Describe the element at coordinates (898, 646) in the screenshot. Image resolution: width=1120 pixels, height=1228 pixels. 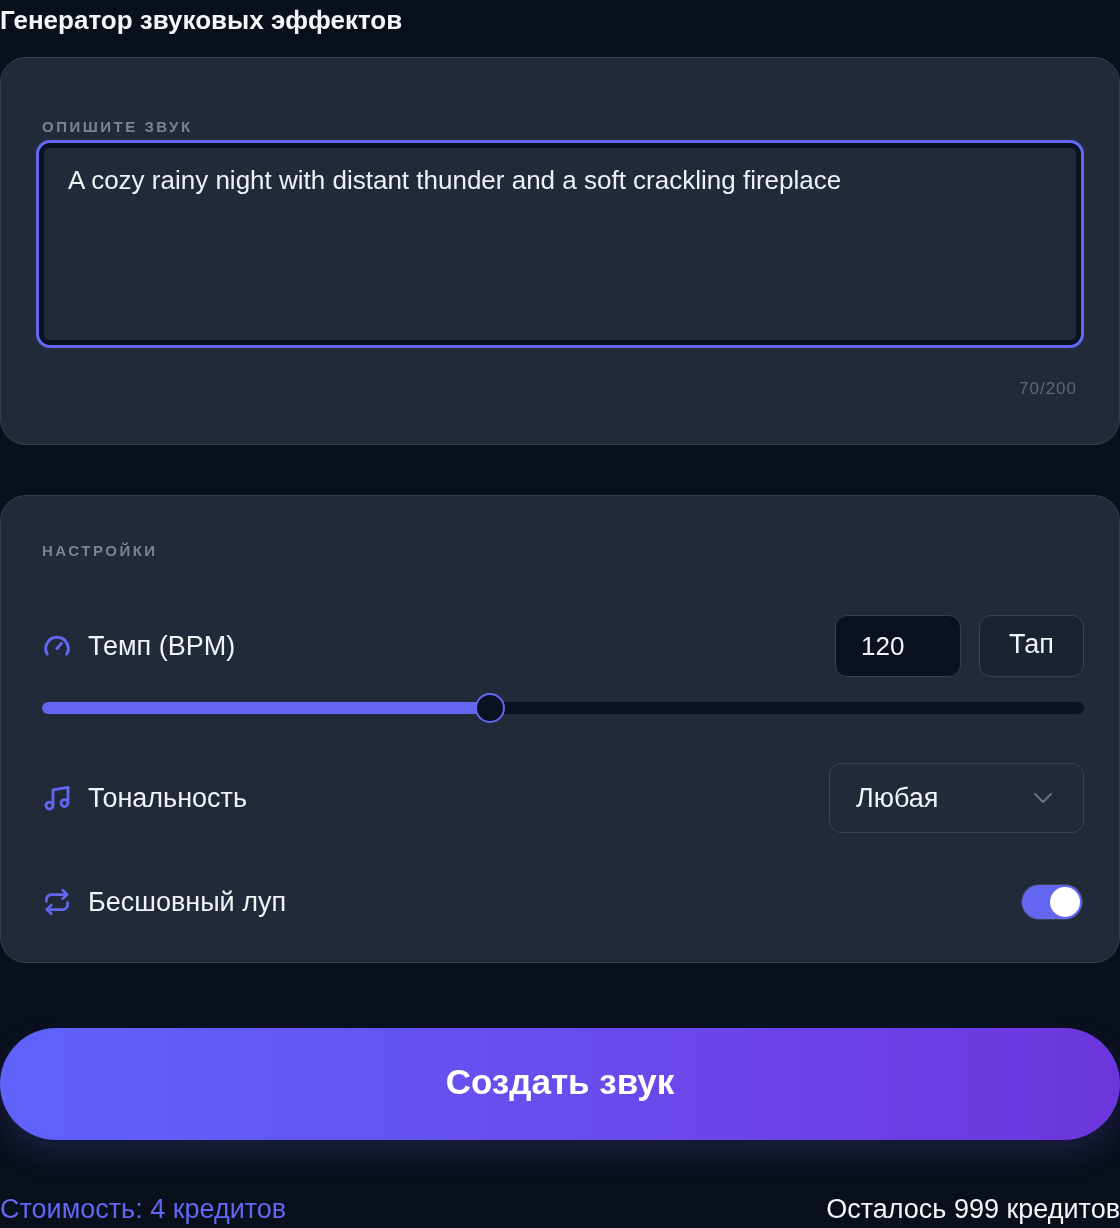
I see `bpm-input: 120` at that location.